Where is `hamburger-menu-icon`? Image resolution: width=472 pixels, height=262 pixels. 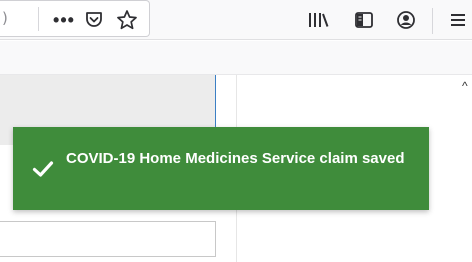 hamburger-menu-icon is located at coordinates (458, 20).